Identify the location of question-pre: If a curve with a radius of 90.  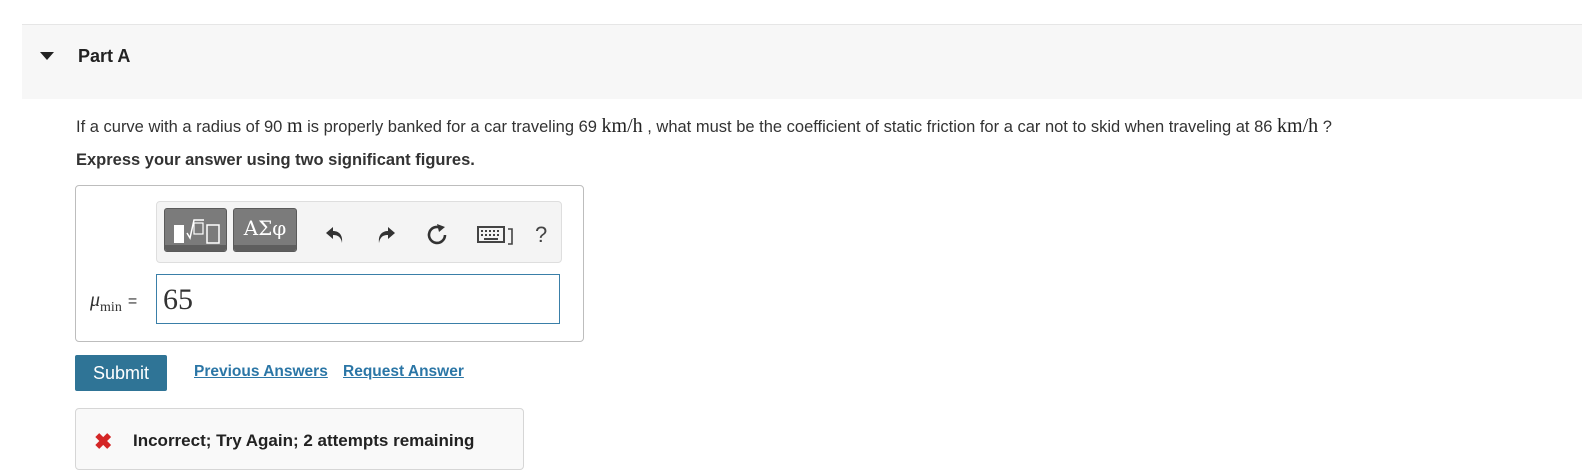
(179, 127).